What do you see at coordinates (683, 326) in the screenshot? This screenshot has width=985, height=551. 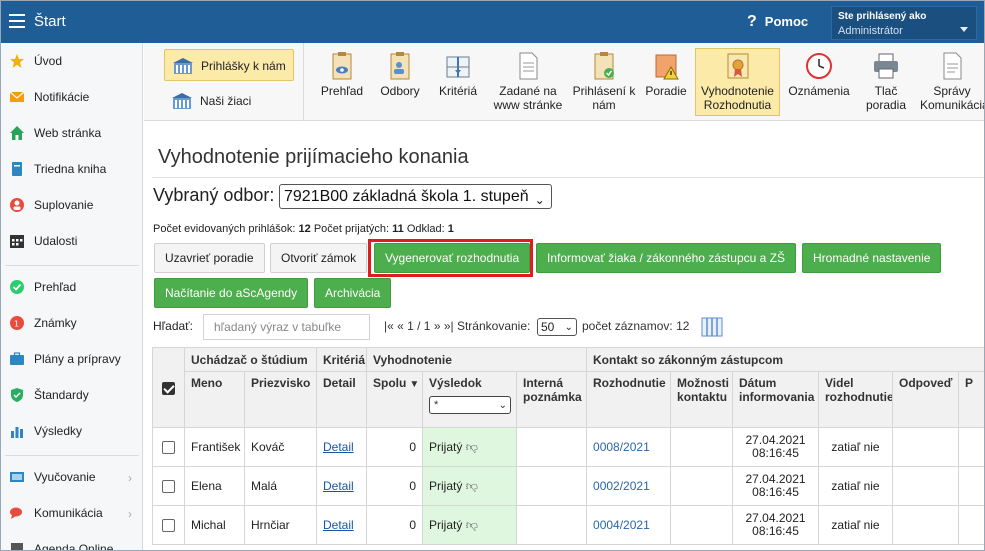 I see `records-value: 12` at bounding box center [683, 326].